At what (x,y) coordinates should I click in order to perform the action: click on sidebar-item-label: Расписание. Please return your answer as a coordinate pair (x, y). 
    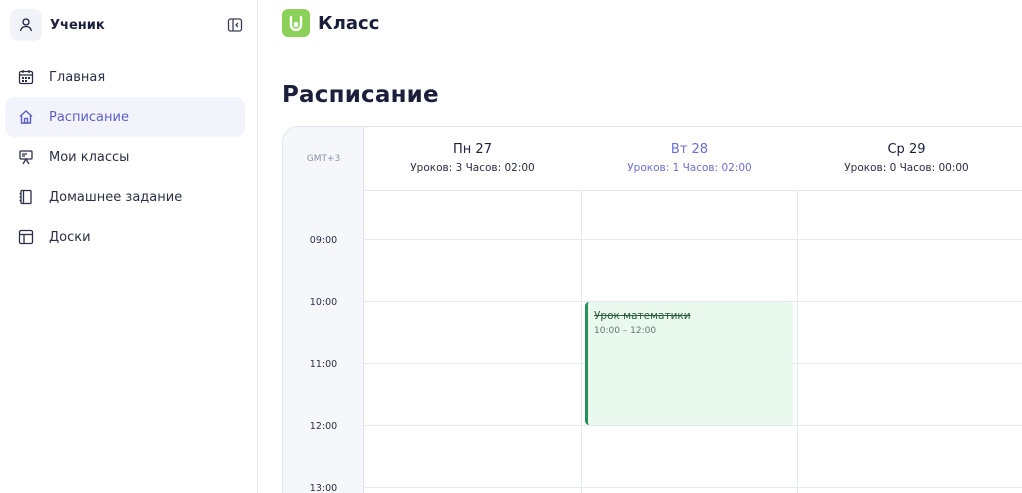
    Looking at the image, I should click on (89, 117).